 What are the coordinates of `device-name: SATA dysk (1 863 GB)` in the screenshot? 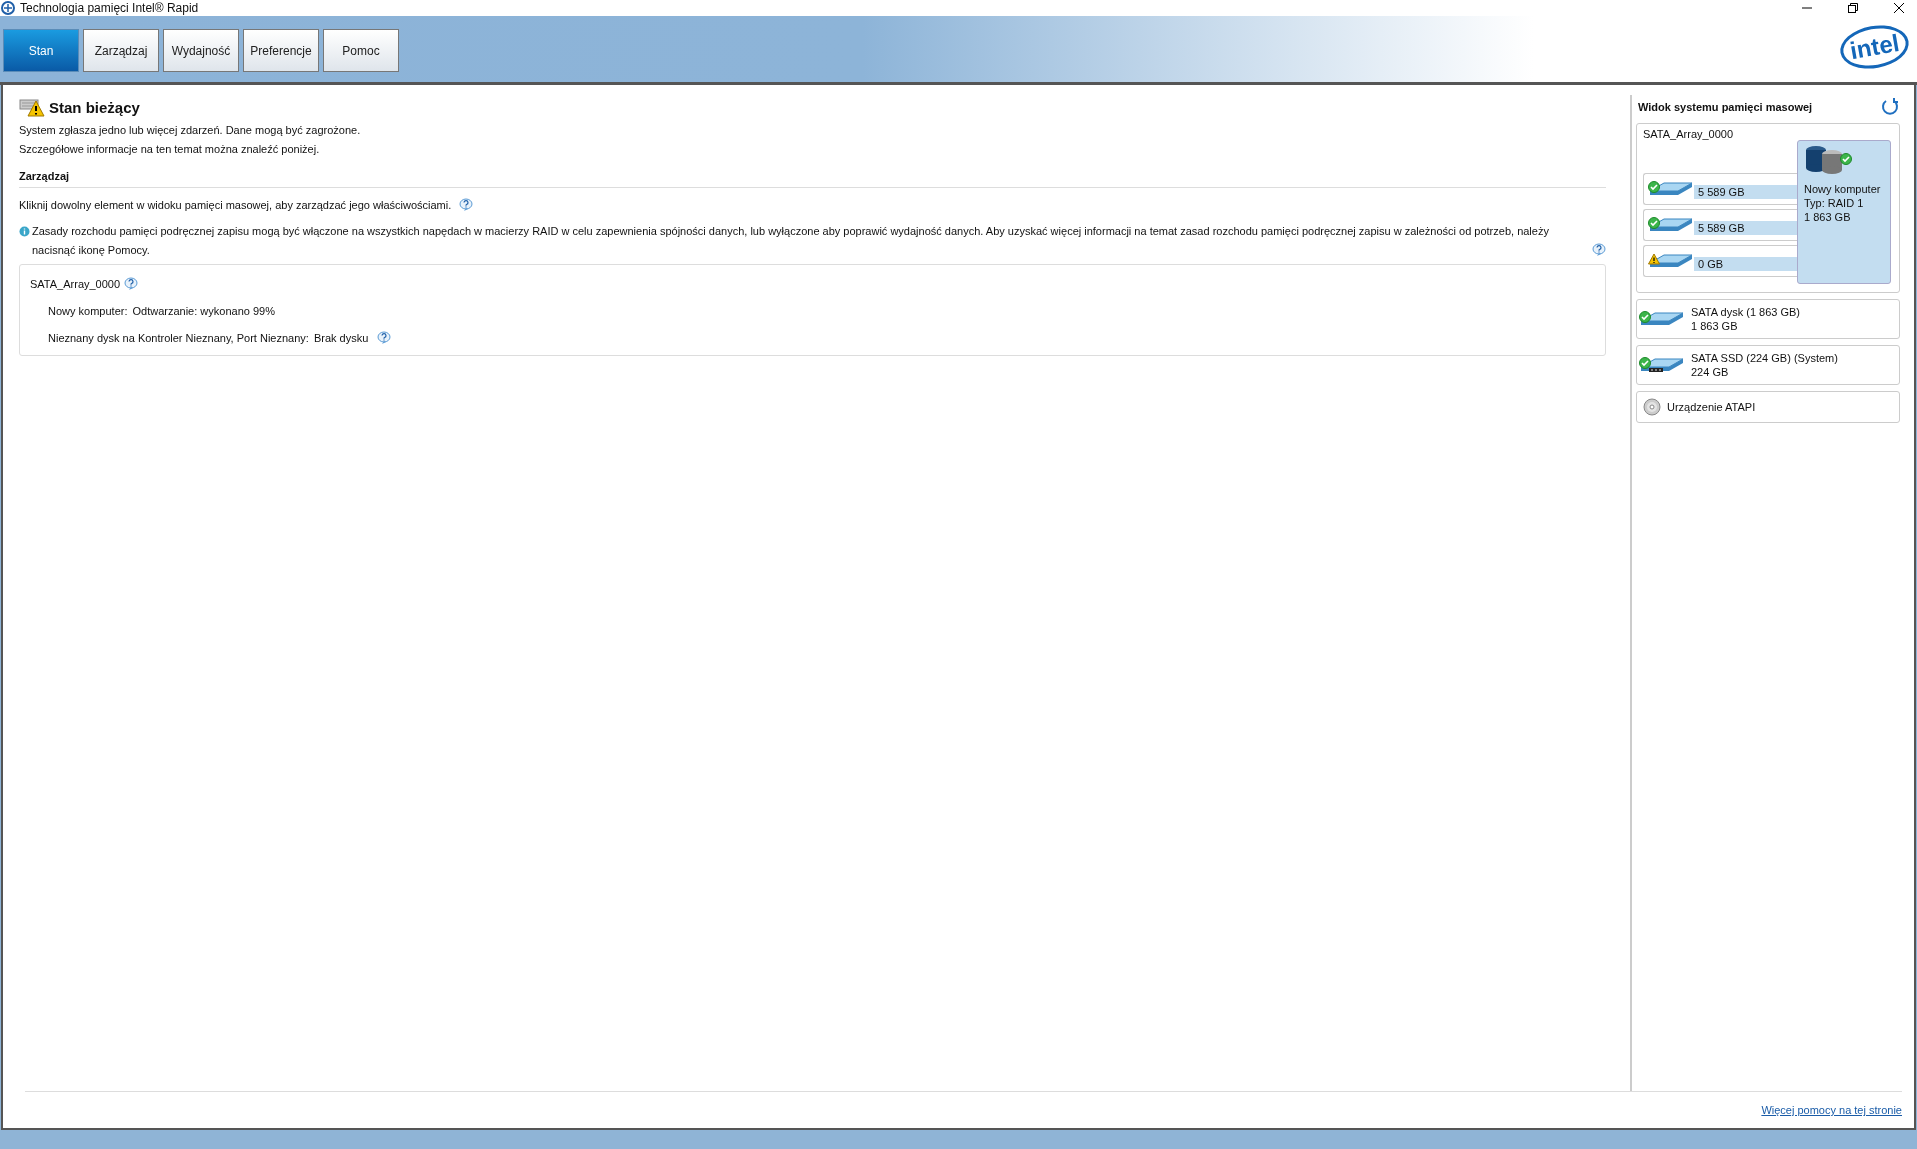 It's located at (1746, 312).